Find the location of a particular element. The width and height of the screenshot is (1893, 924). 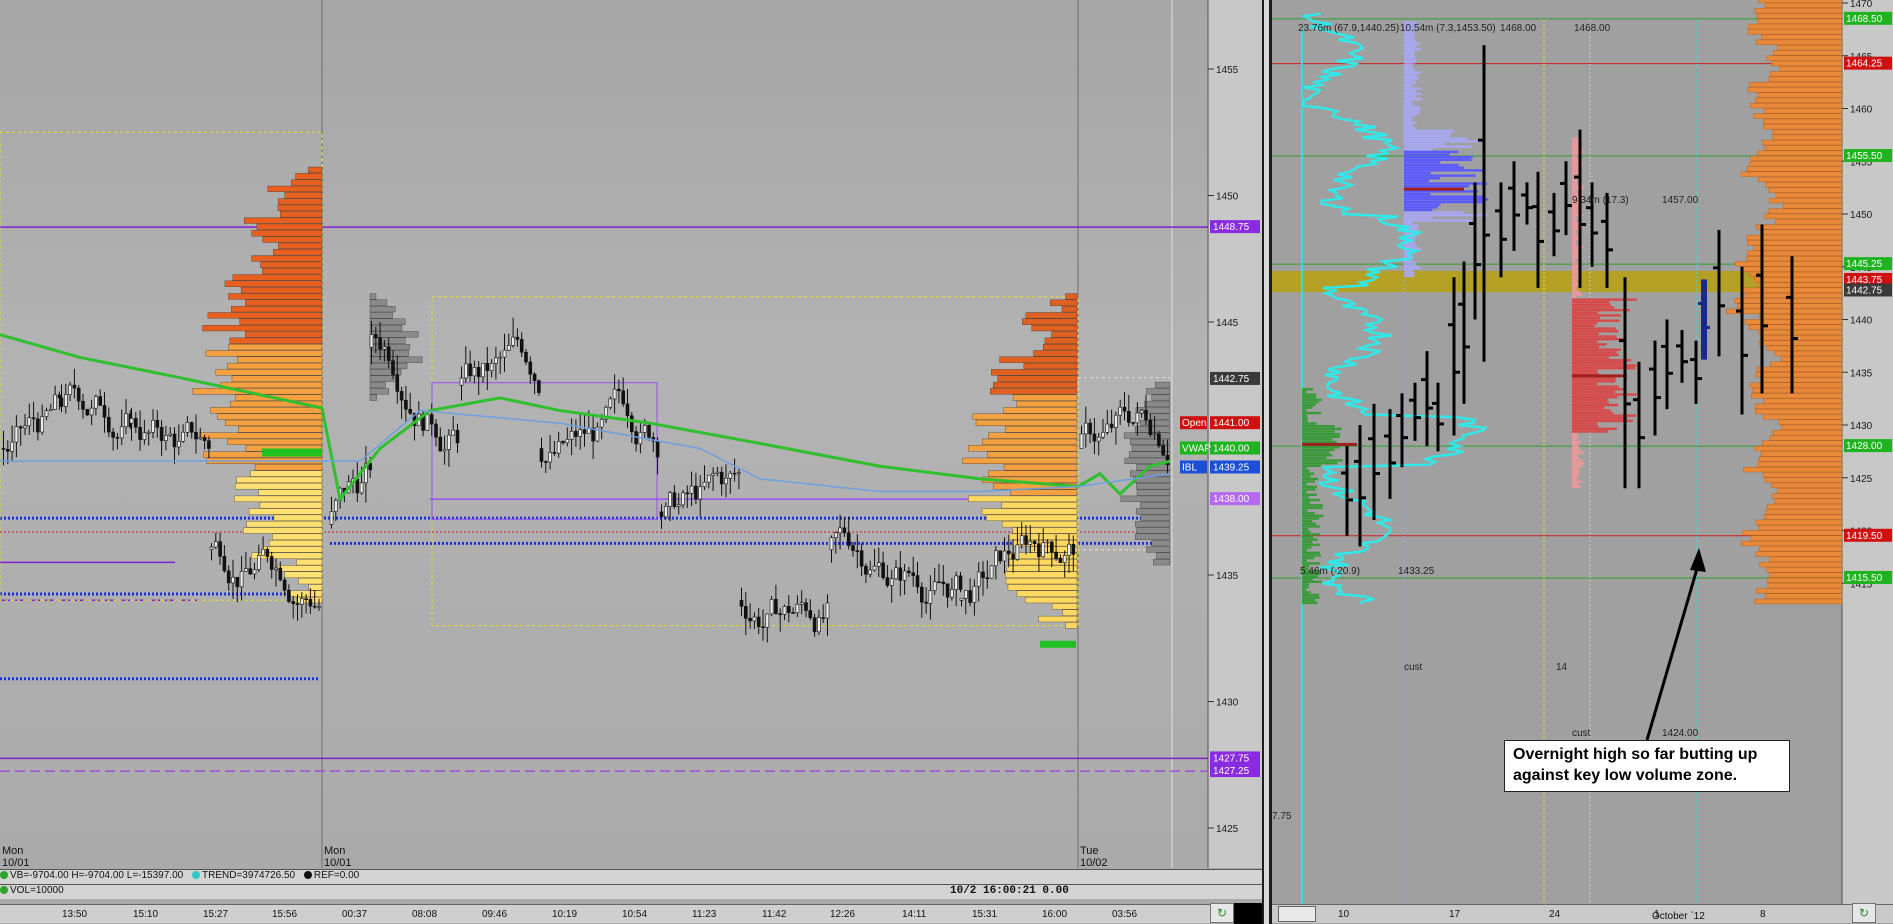

overnight-profile-bar is located at coordinates (1157, 404).